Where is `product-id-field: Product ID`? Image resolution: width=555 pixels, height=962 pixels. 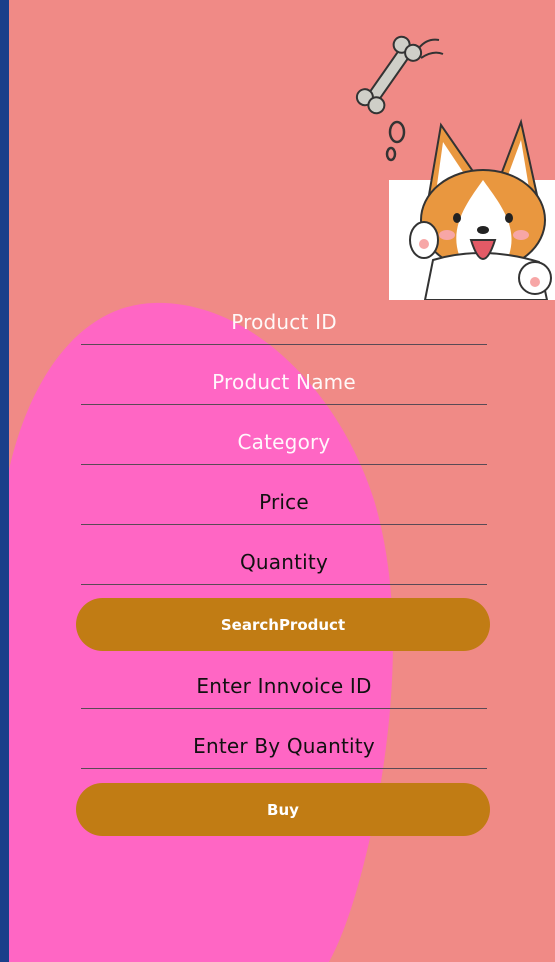
product-id-field: Product ID is located at coordinates (284, 322).